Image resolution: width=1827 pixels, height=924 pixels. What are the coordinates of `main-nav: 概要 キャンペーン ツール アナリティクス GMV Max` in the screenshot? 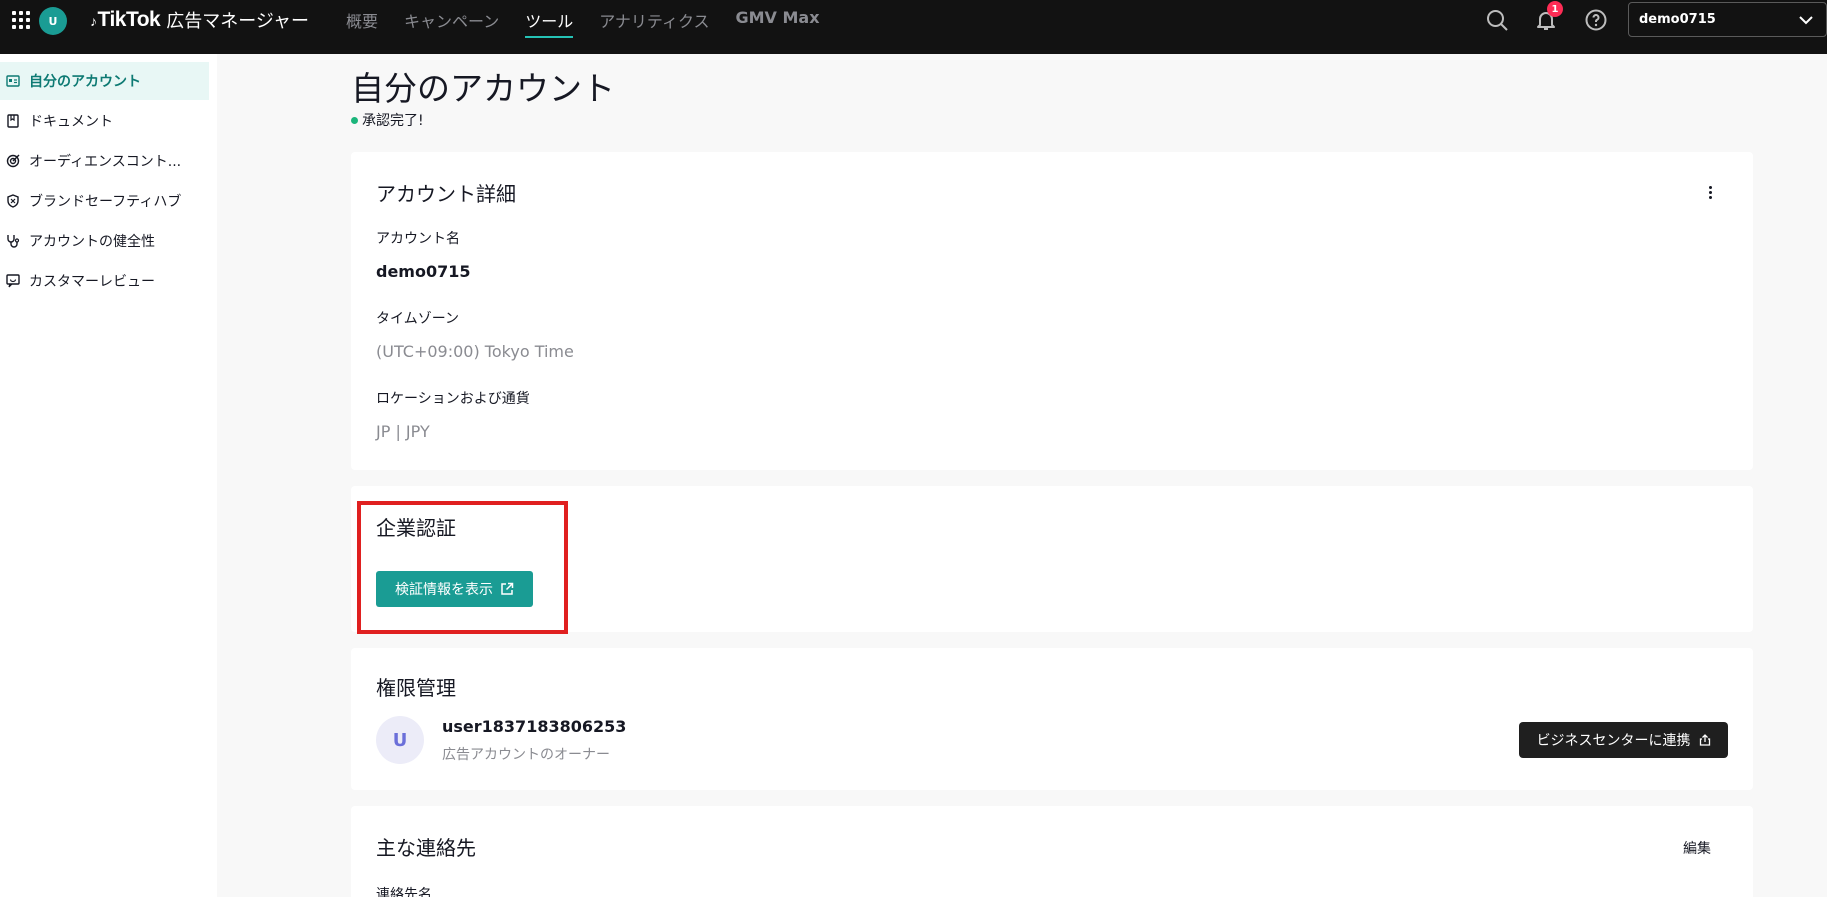 It's located at (583, 23).